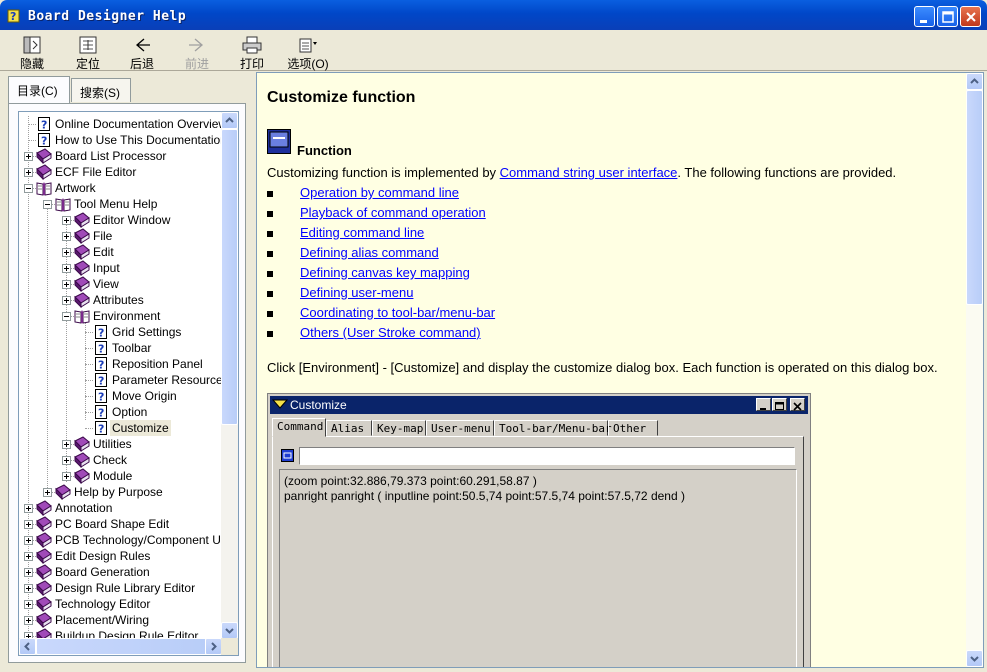  I want to click on tree-item: Edit Design Rules, so click(120, 556).